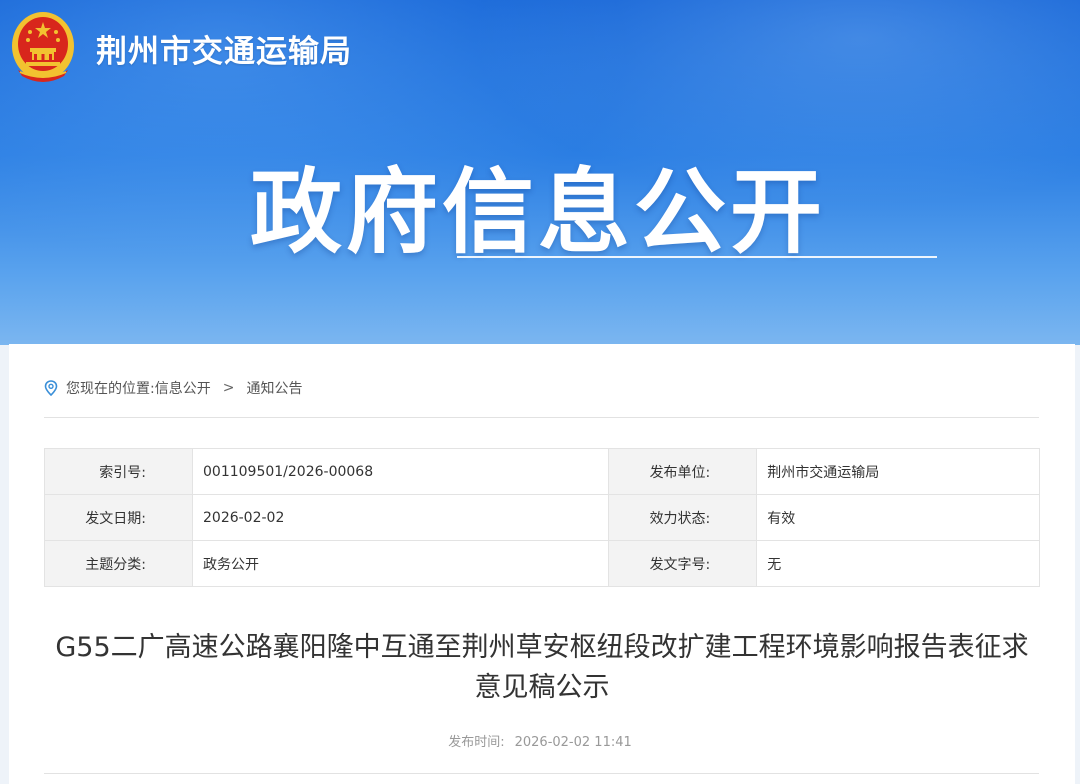 Image resolution: width=1080 pixels, height=784 pixels. What do you see at coordinates (683, 471) in the screenshot?
I see `meta-label-publisher: 发布单位:` at bounding box center [683, 471].